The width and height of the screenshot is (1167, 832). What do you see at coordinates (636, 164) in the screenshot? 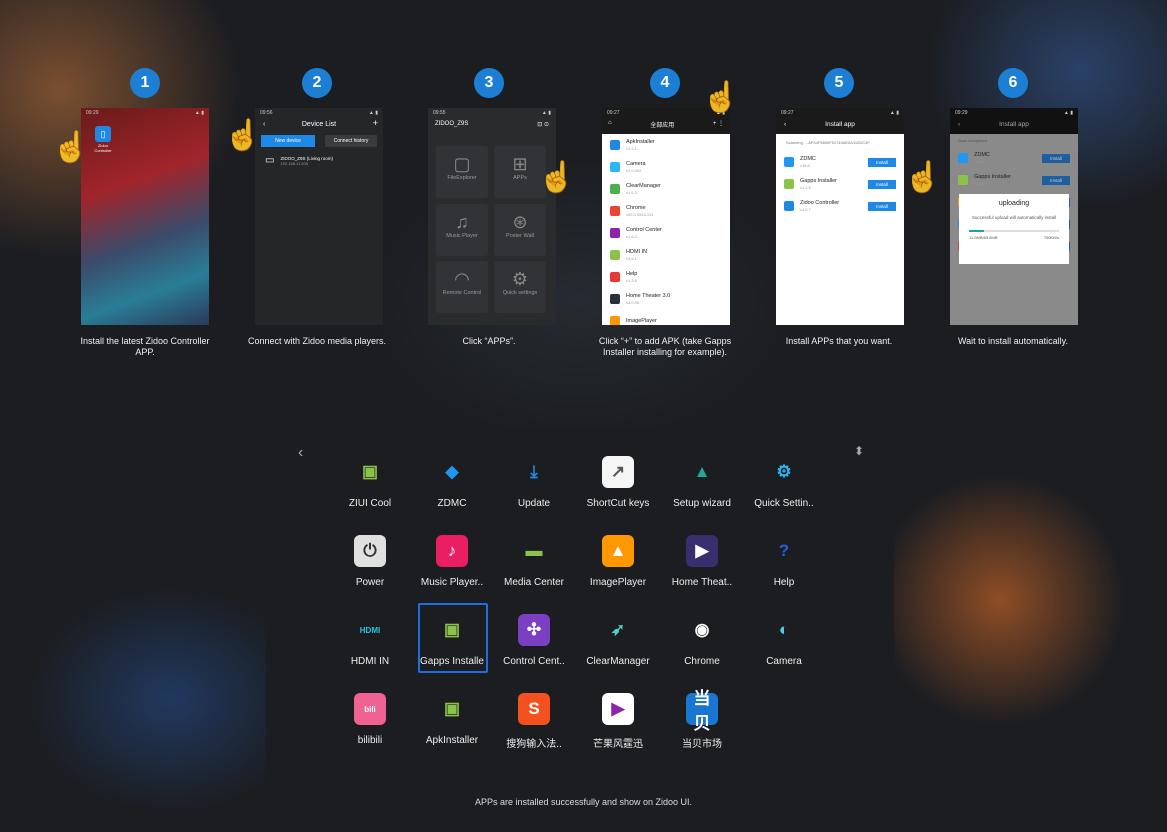
I see `app-name: Camera` at bounding box center [636, 164].